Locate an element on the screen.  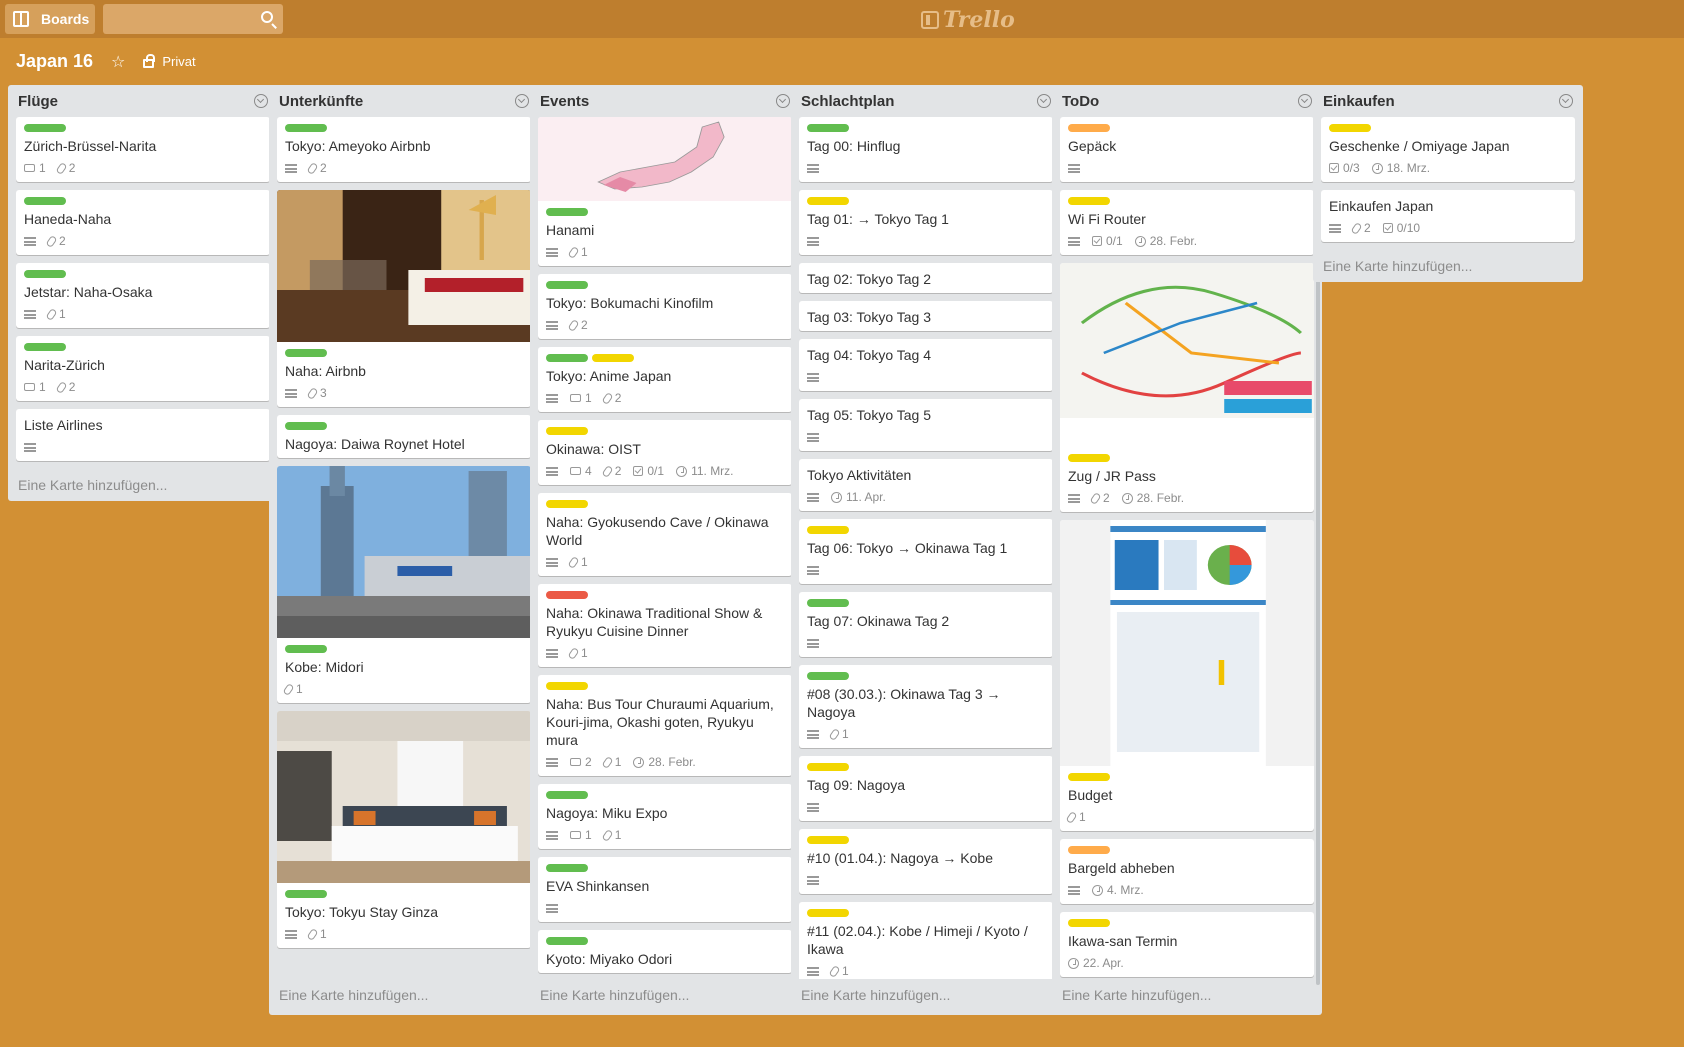
badge: 1 is located at coordinates (1075, 817).